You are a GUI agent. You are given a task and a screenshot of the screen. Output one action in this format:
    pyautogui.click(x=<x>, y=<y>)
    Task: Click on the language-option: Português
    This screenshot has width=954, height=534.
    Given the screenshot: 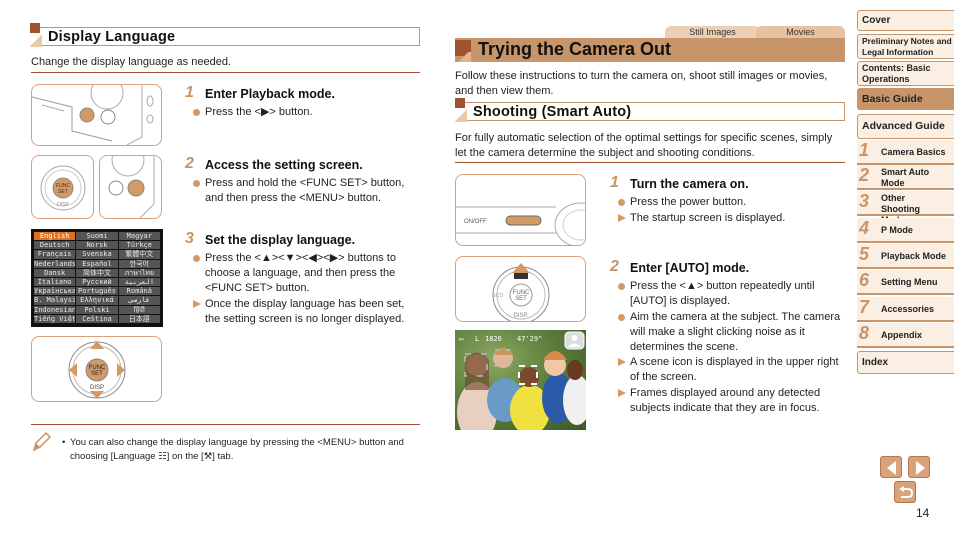 What is the action you would take?
    pyautogui.click(x=97, y=291)
    